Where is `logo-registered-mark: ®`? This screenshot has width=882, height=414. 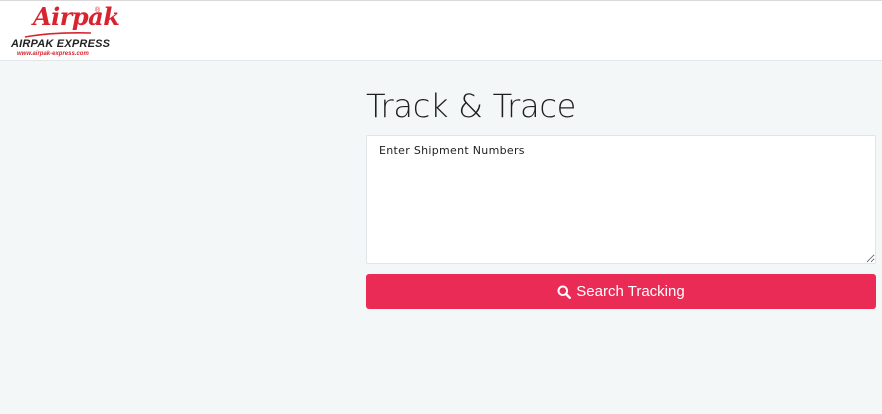 logo-registered-mark: ® is located at coordinates (98, 10).